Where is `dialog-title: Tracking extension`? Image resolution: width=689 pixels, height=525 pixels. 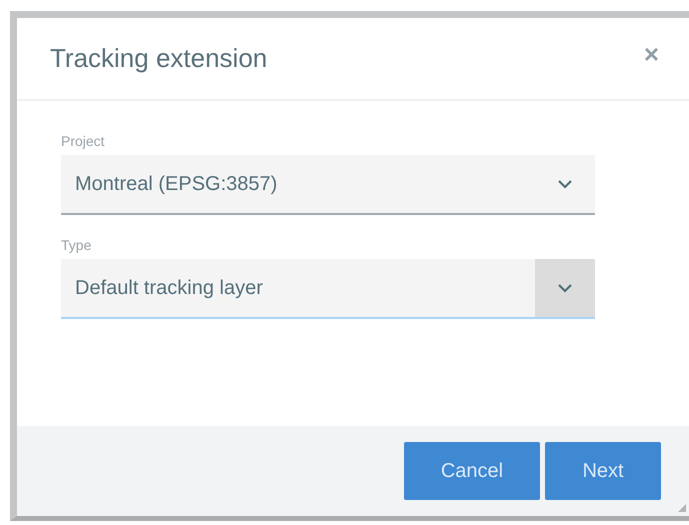
dialog-title: Tracking extension is located at coordinates (159, 58).